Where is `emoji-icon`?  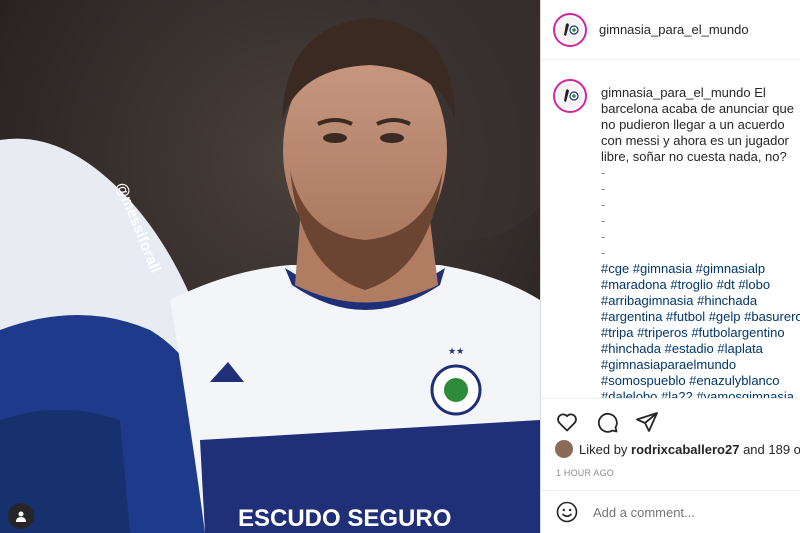
emoji-icon is located at coordinates (567, 512).